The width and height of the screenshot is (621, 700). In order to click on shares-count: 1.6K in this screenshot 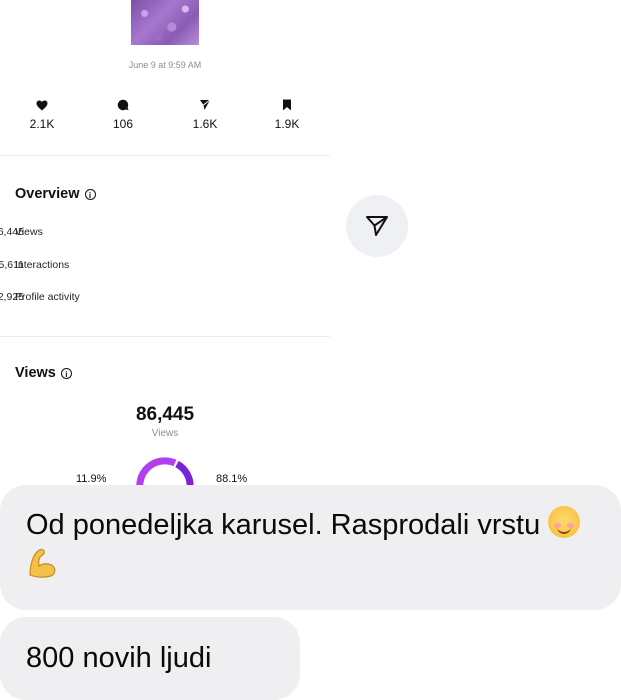, I will do `click(205, 124)`.